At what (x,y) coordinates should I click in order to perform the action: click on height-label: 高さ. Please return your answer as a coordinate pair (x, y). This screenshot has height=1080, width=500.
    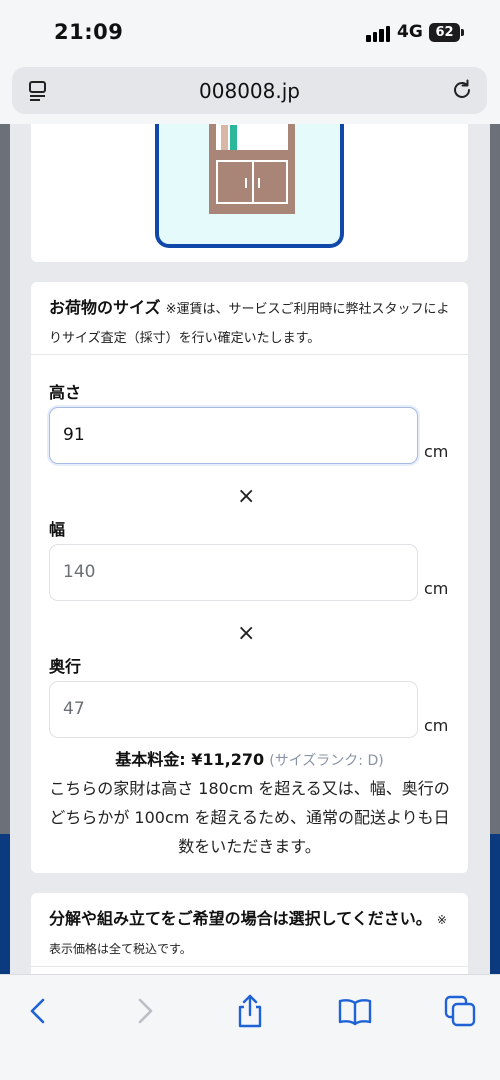
    Looking at the image, I should click on (65, 392).